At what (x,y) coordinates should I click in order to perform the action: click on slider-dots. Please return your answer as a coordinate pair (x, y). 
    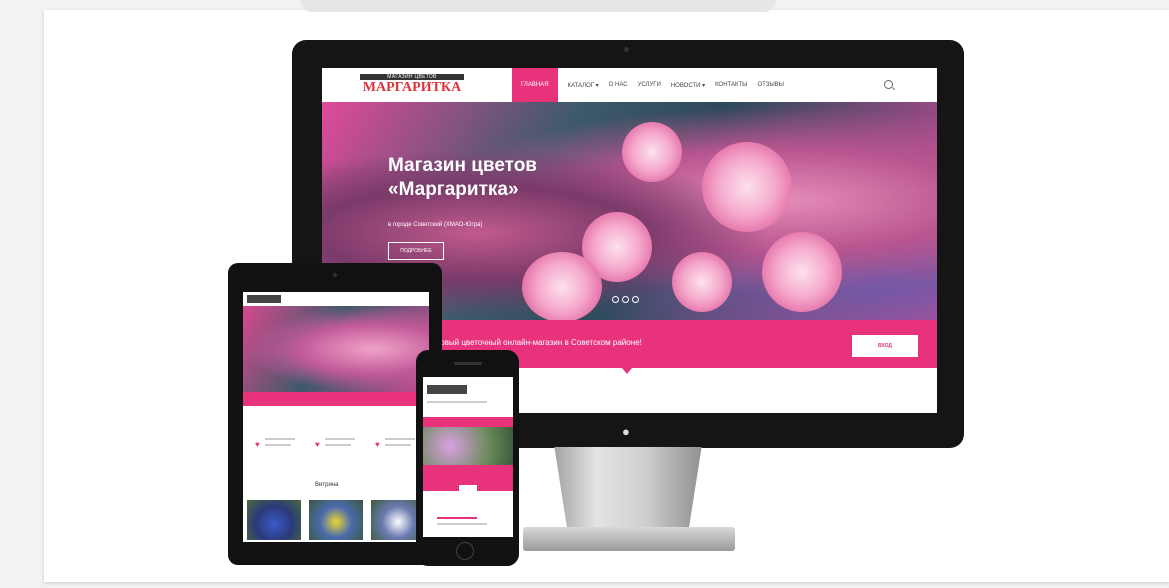
    Looking at the image, I should click on (625, 299).